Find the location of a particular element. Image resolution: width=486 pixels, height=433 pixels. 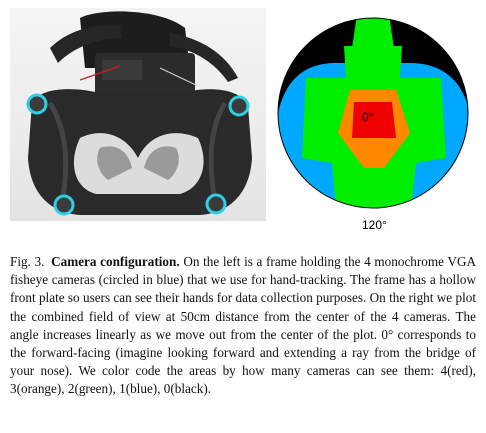

caption-title: Camera configuration. is located at coordinates (115, 261).